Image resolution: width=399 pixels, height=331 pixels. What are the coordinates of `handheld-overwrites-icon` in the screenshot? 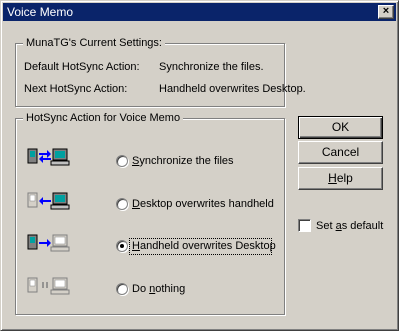 It's located at (48, 243).